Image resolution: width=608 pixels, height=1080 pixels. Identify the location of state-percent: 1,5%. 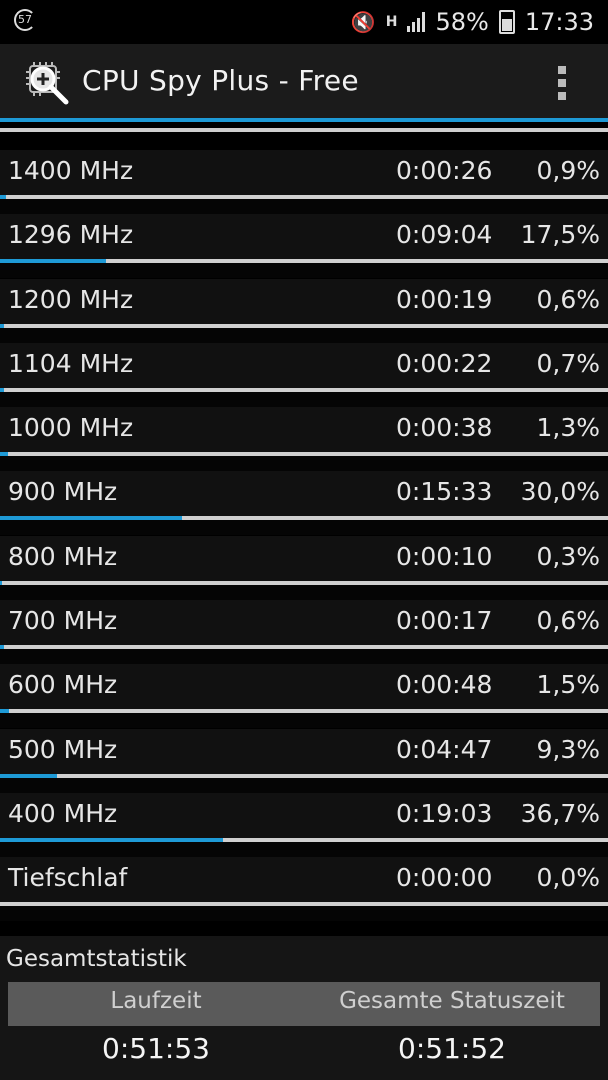
(568, 685).